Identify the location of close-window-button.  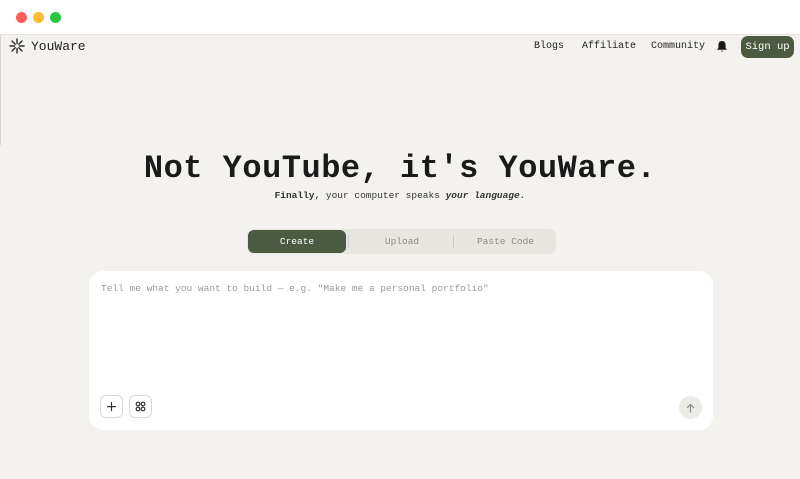
(21, 17).